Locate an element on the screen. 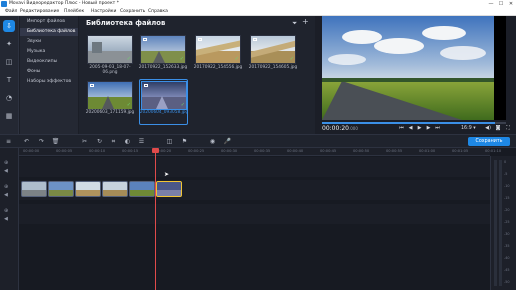 The width and height of the screenshot is (516, 290). menu-help: Справка is located at coordinates (158, 12).